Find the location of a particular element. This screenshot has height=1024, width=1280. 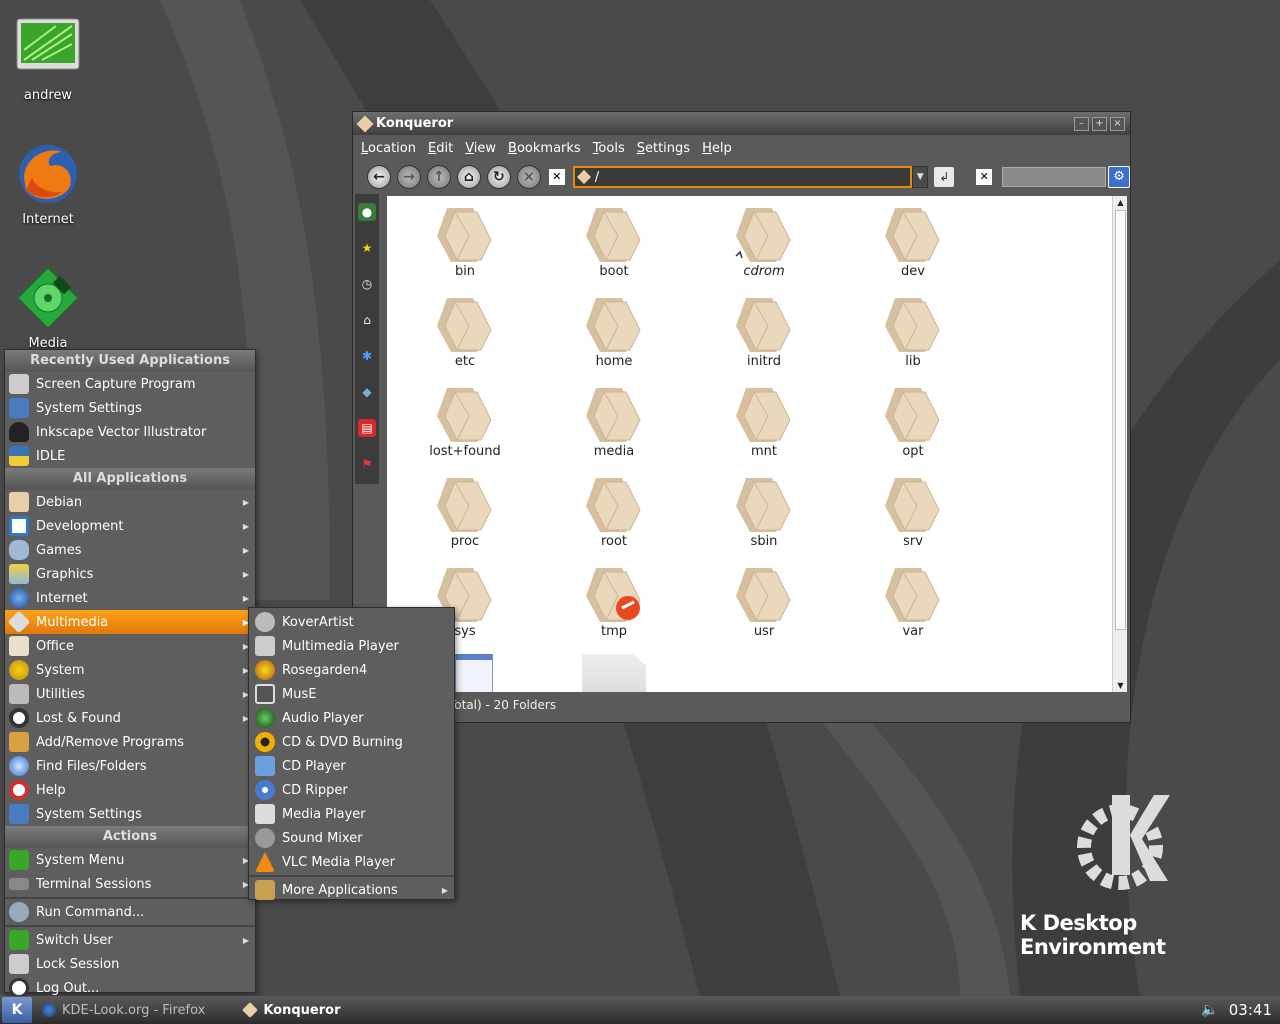

up-button: ↑ is located at coordinates (438, 177).